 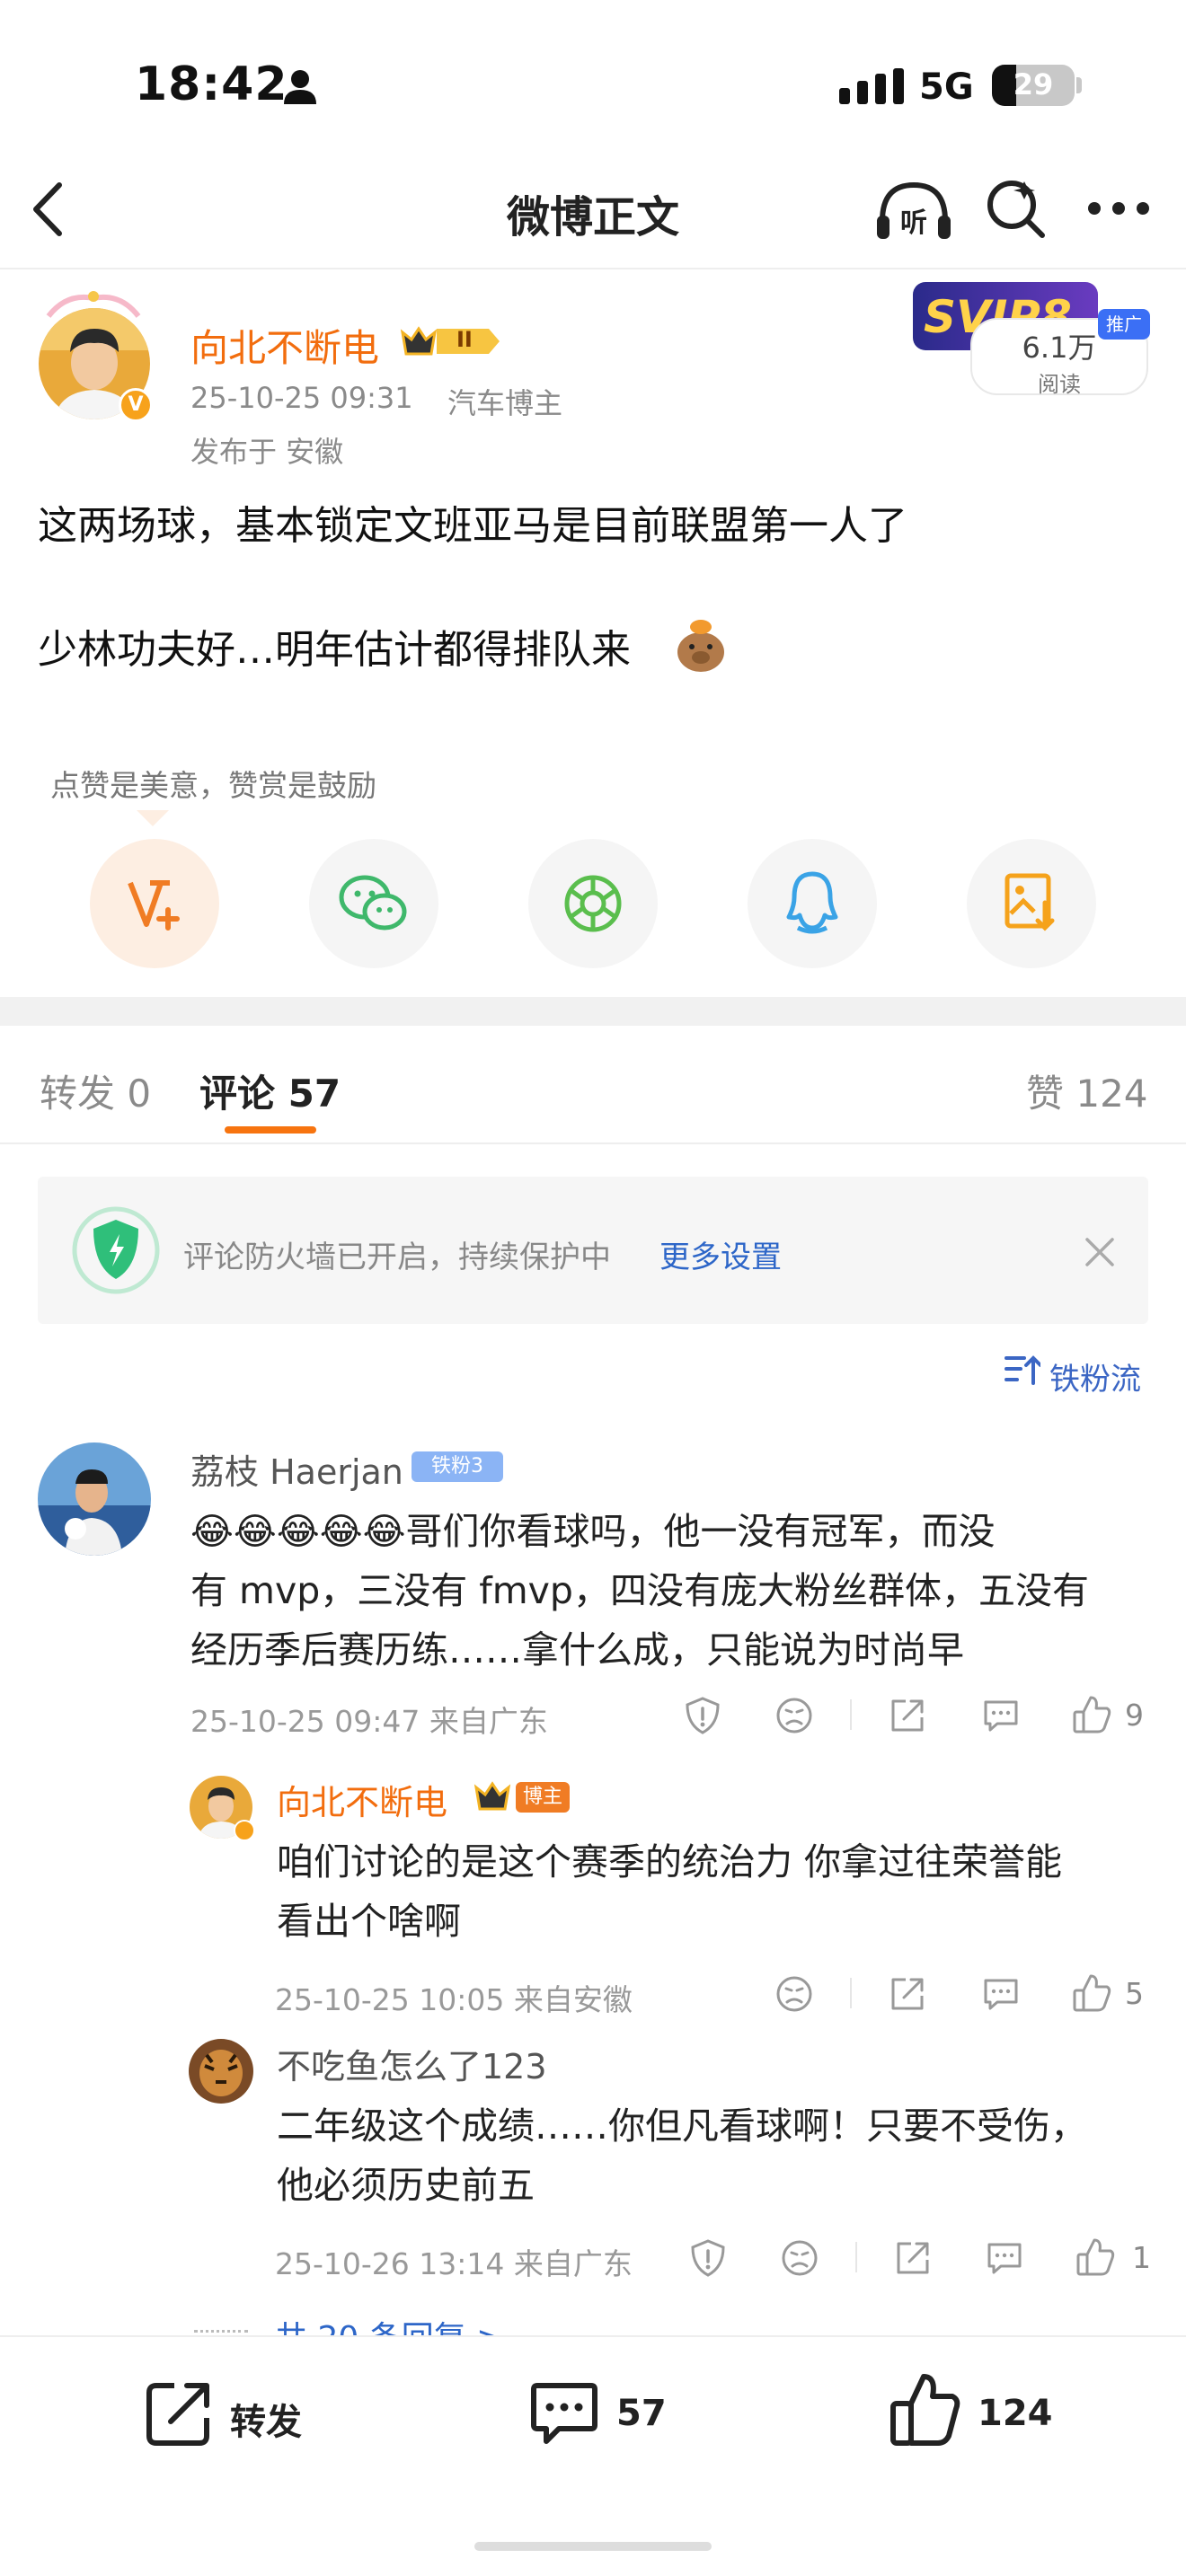 What do you see at coordinates (505, 403) in the screenshot?
I see `author-tag: 汽车博主` at bounding box center [505, 403].